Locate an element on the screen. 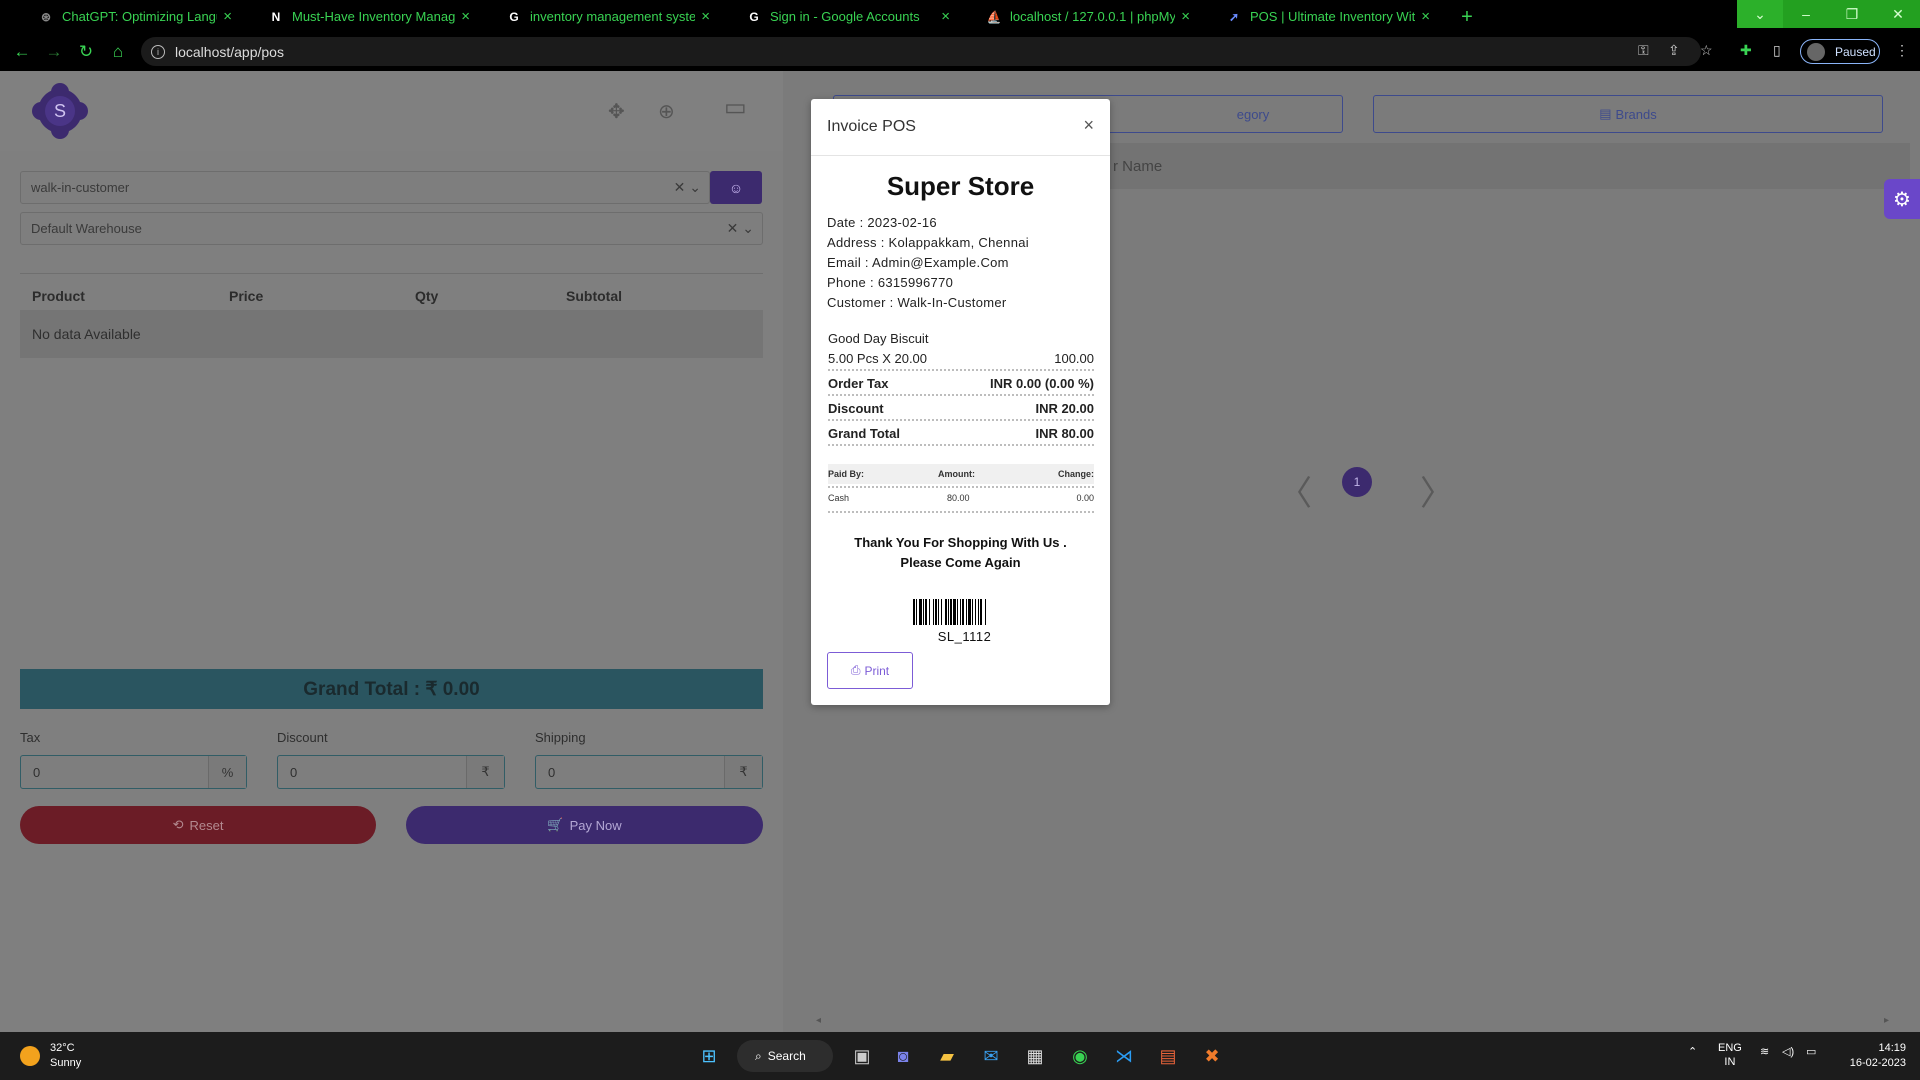 Image resolution: width=1920 pixels, height=1080 pixels. mail-icon: ✉ is located at coordinates (991, 1056).